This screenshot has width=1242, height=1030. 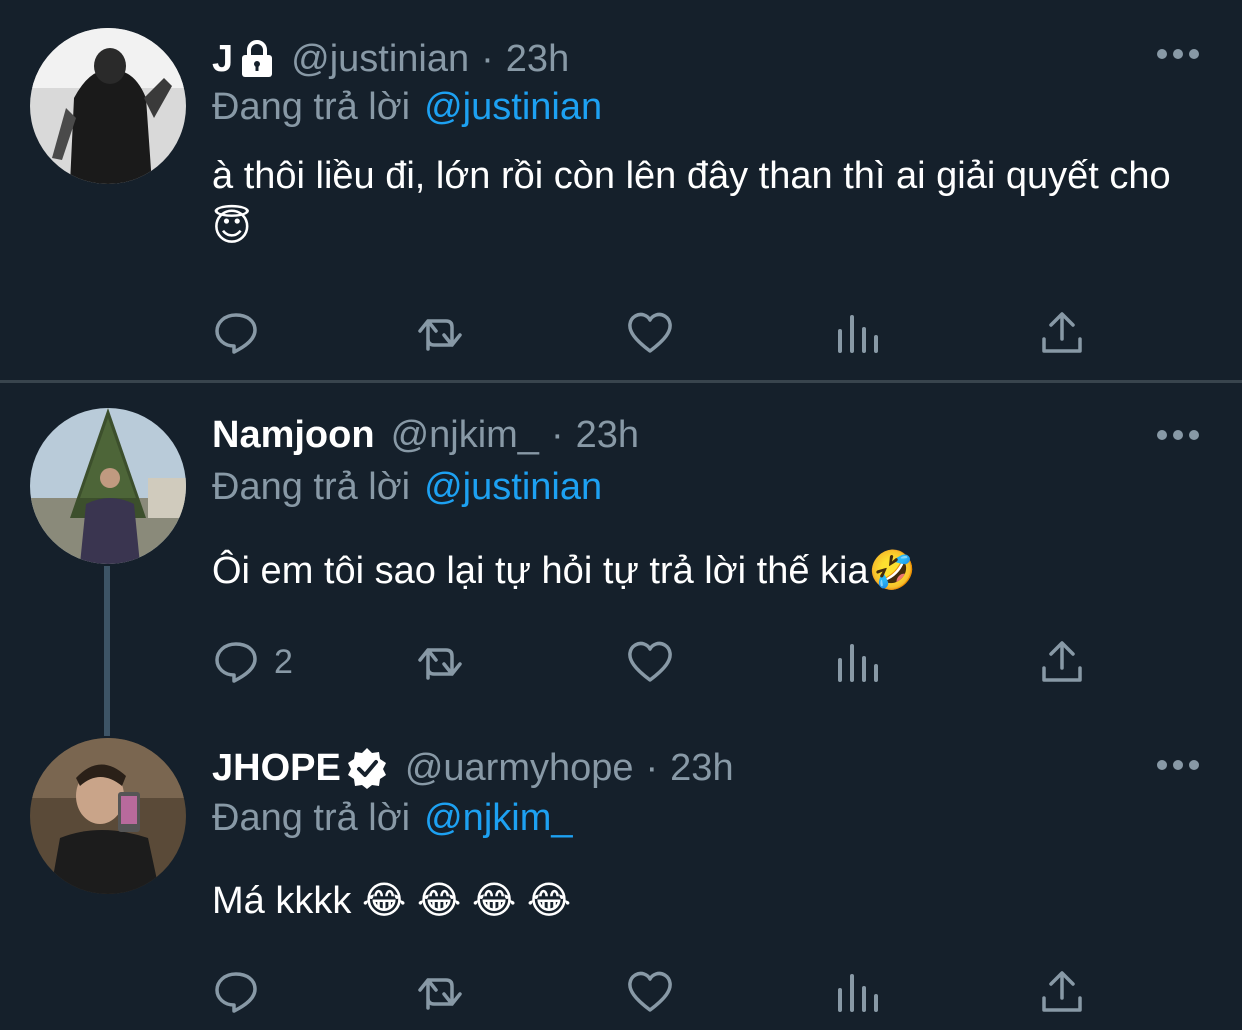 I want to click on verified-badge-icon, so click(x=367, y=768).